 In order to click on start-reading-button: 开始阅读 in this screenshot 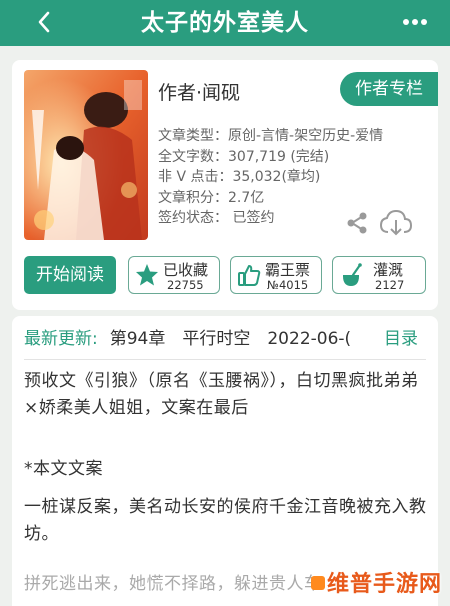, I will do `click(70, 275)`.